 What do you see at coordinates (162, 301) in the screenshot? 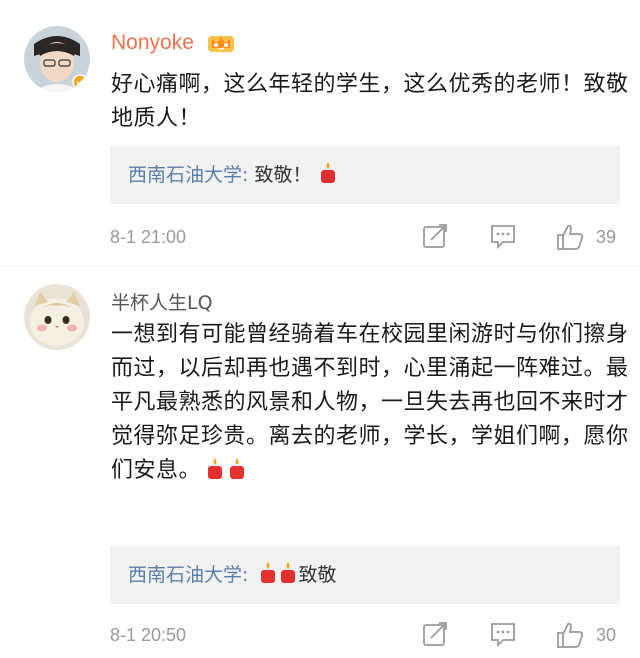
I see `username: 半杯人生LQ` at bounding box center [162, 301].